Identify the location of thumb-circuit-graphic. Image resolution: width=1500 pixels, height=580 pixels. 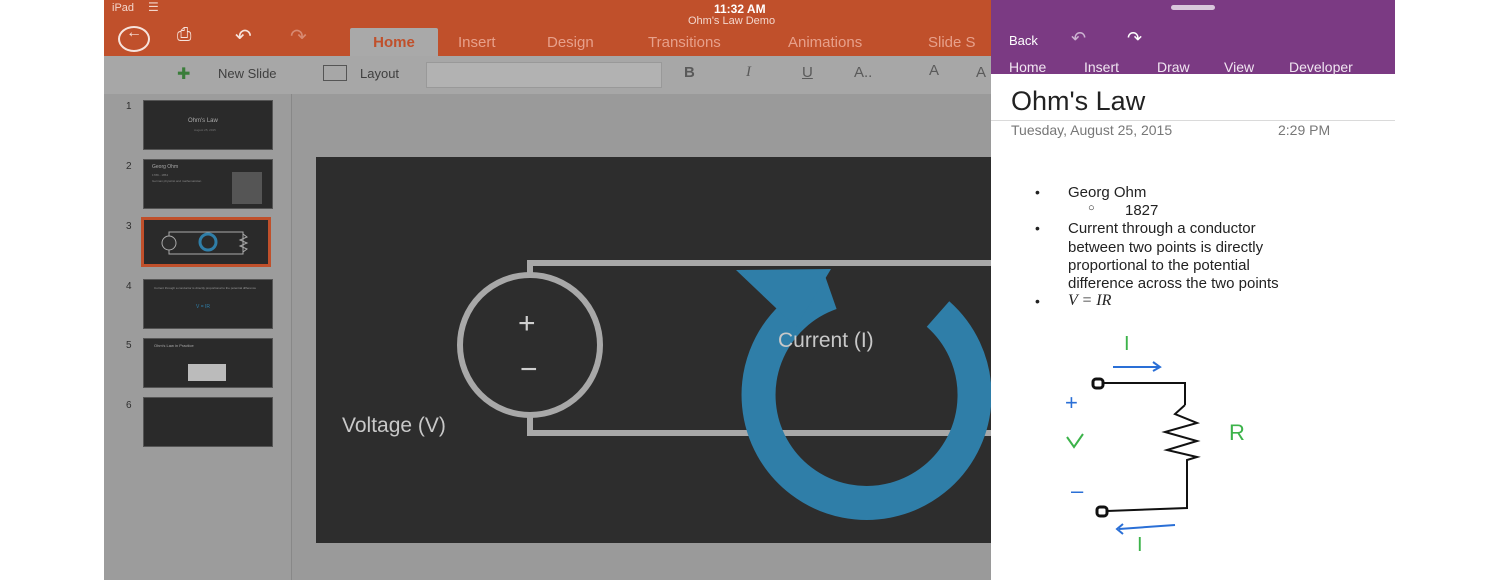
(205, 243).